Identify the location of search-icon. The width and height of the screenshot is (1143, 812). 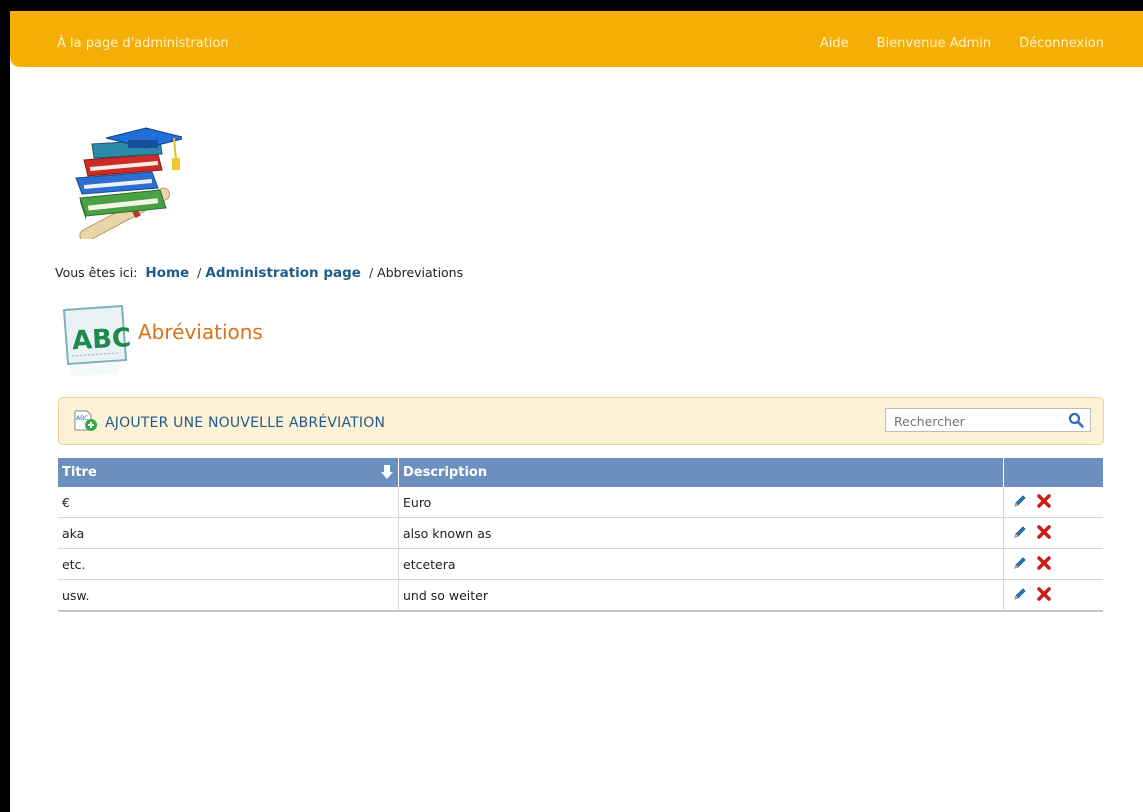
(1076, 422).